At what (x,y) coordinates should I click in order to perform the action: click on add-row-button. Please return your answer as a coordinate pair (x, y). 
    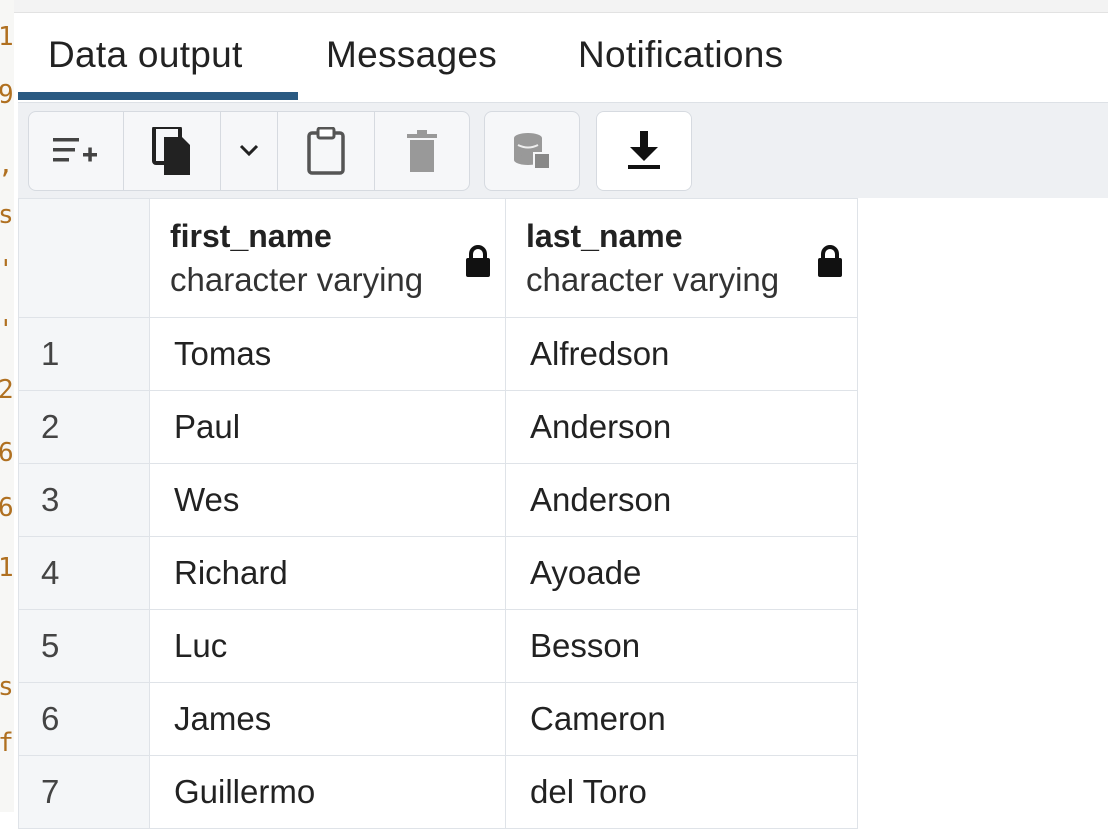
    Looking at the image, I should click on (76, 151).